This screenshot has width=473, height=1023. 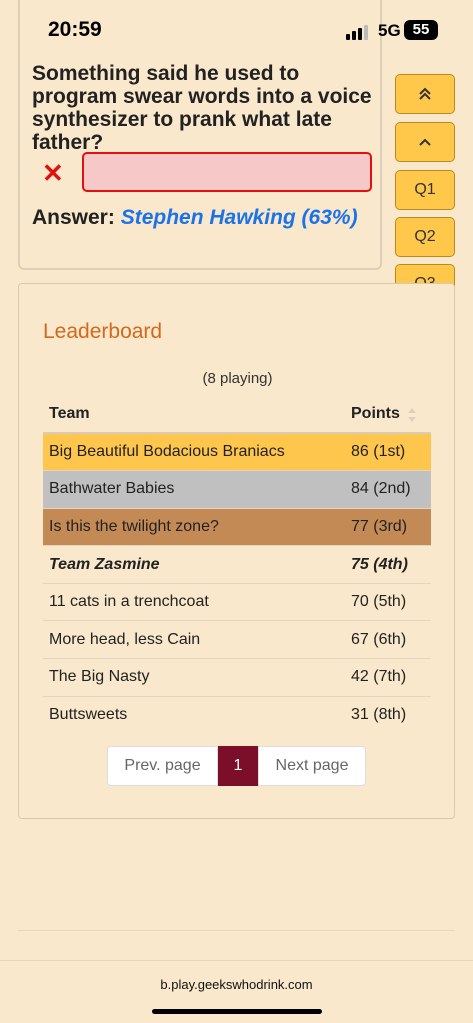 What do you see at coordinates (237, 378) in the screenshot?
I see `players-count: (8 playing)` at bounding box center [237, 378].